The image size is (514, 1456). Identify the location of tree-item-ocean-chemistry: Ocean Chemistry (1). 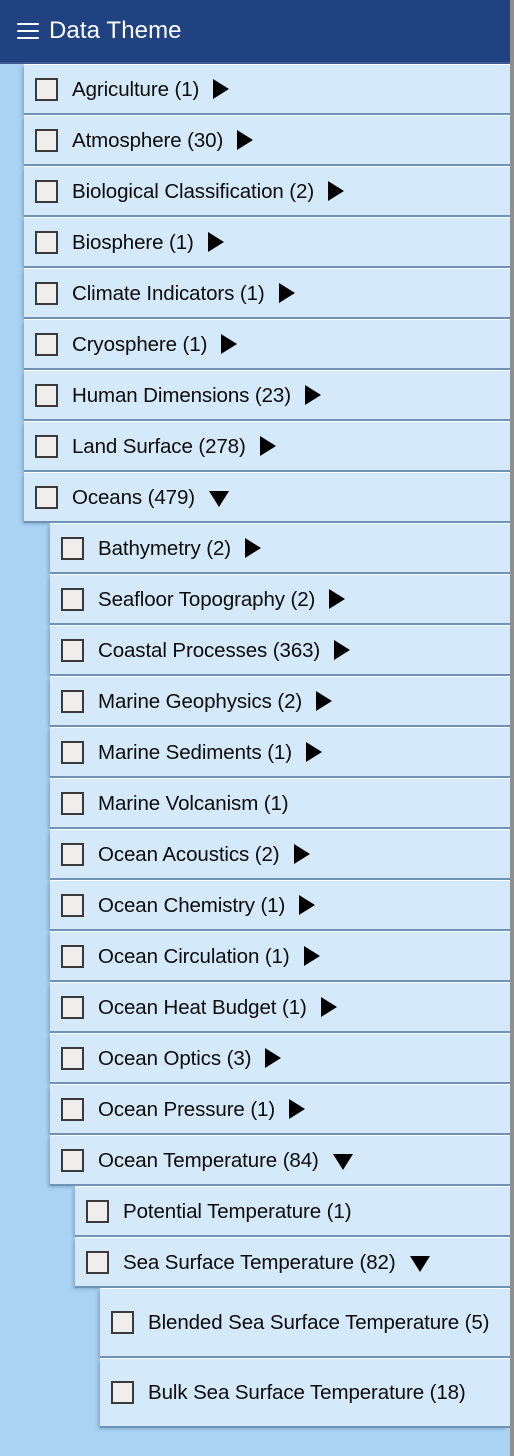
(280, 905).